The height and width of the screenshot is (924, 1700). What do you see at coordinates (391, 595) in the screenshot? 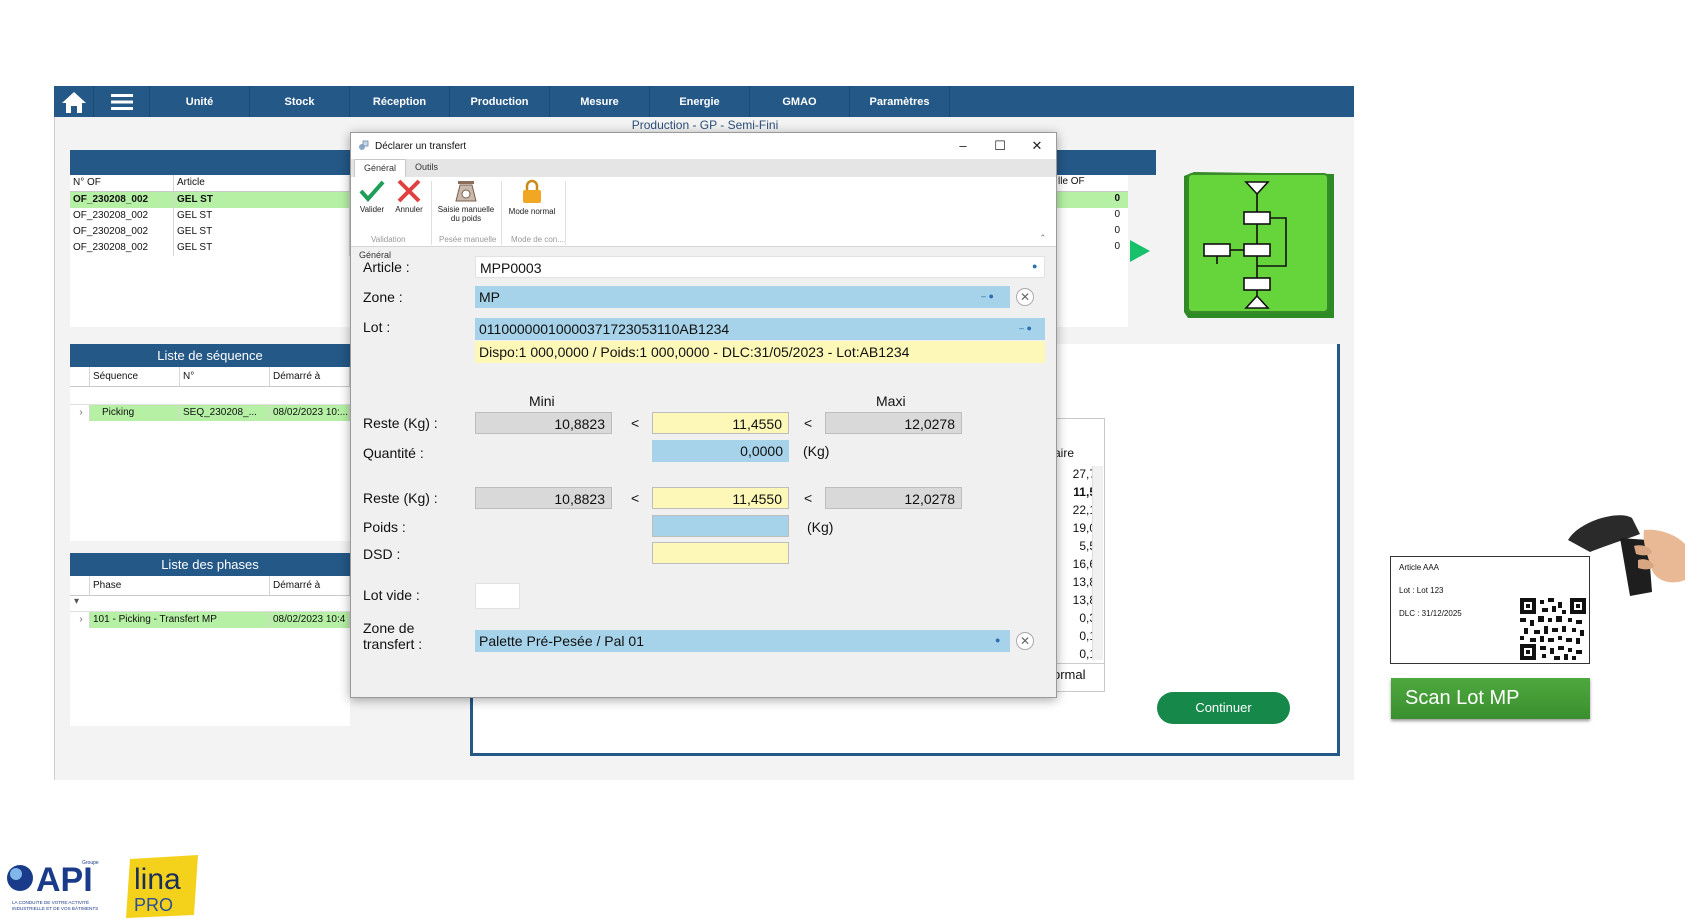
I see `lot-vide-label: Lot vide :` at bounding box center [391, 595].